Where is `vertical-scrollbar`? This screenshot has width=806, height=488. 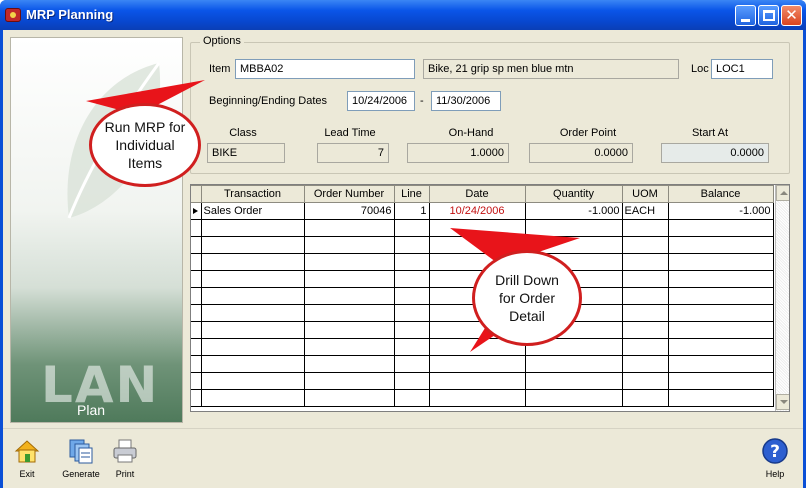
vertical-scrollbar is located at coordinates (782, 298).